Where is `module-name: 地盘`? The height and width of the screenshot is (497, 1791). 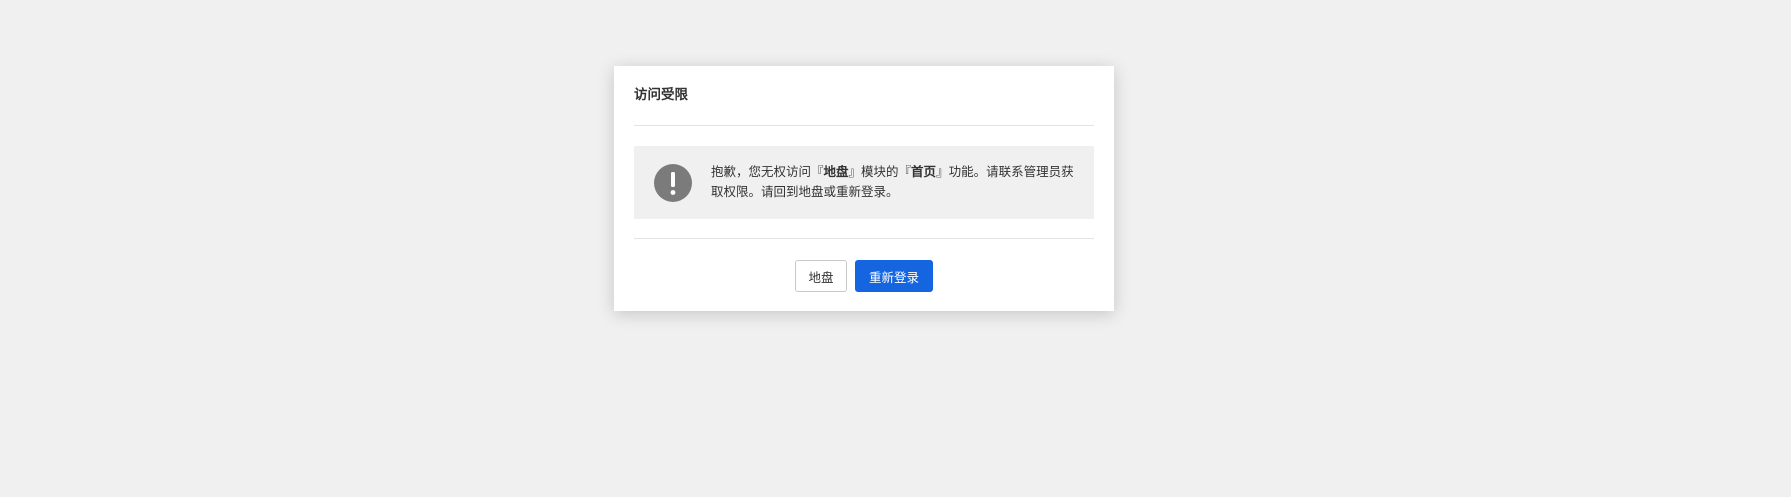
module-name: 地盘 is located at coordinates (836, 171).